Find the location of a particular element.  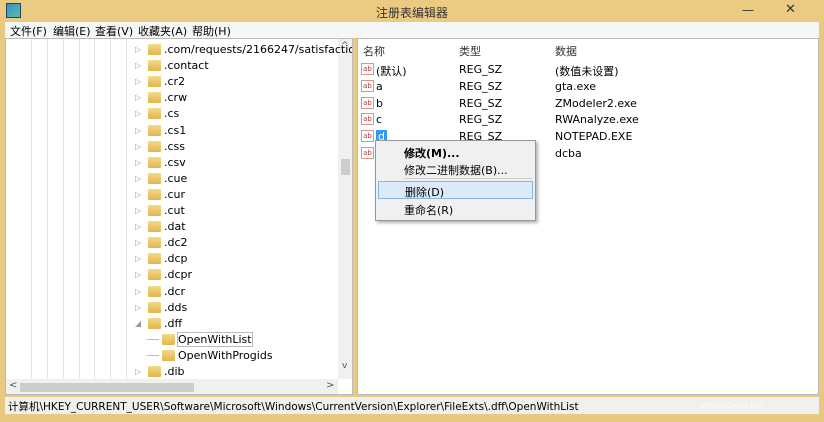

menu-favorites: 收藏夹(A) is located at coordinates (162, 31).